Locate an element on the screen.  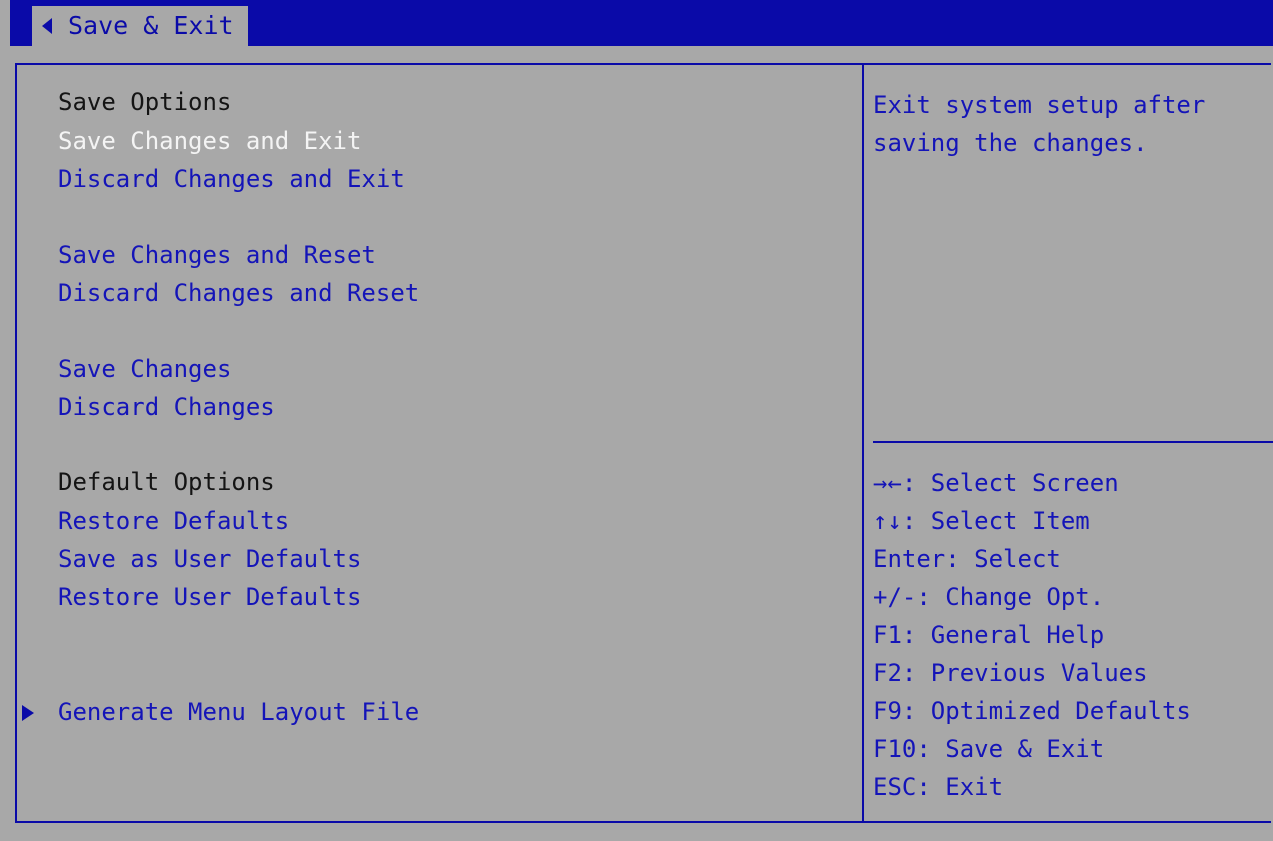
hint-select-screen: →←: Select Screen is located at coordinates (996, 483).